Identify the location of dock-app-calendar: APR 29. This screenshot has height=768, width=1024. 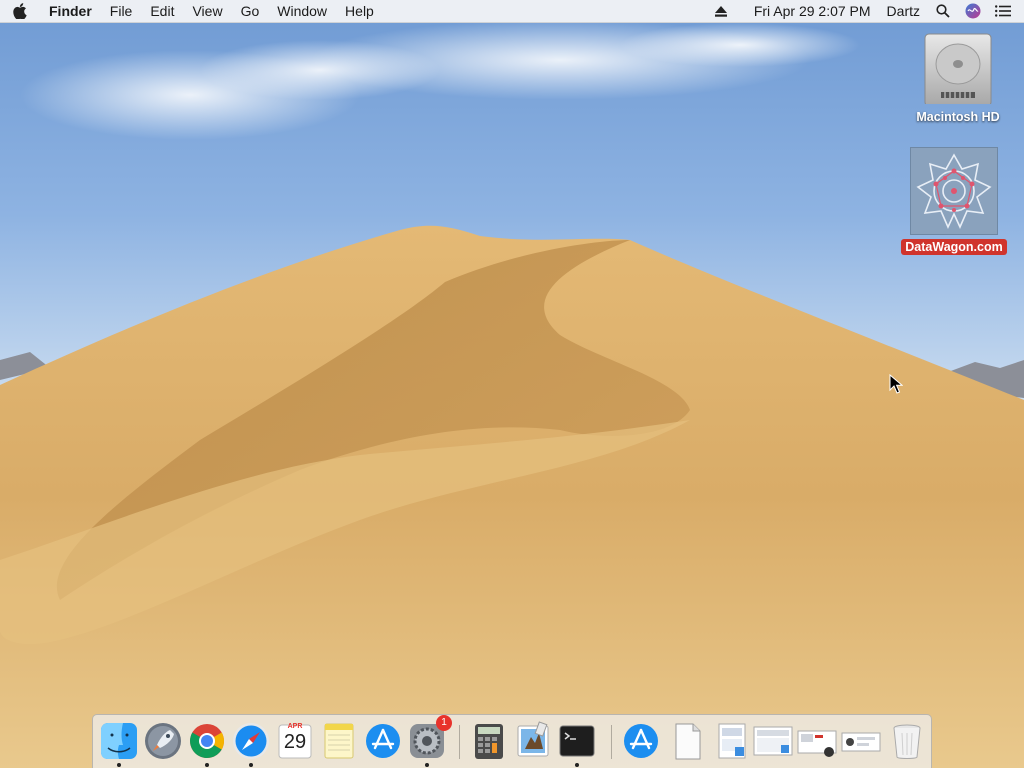
(295, 741).